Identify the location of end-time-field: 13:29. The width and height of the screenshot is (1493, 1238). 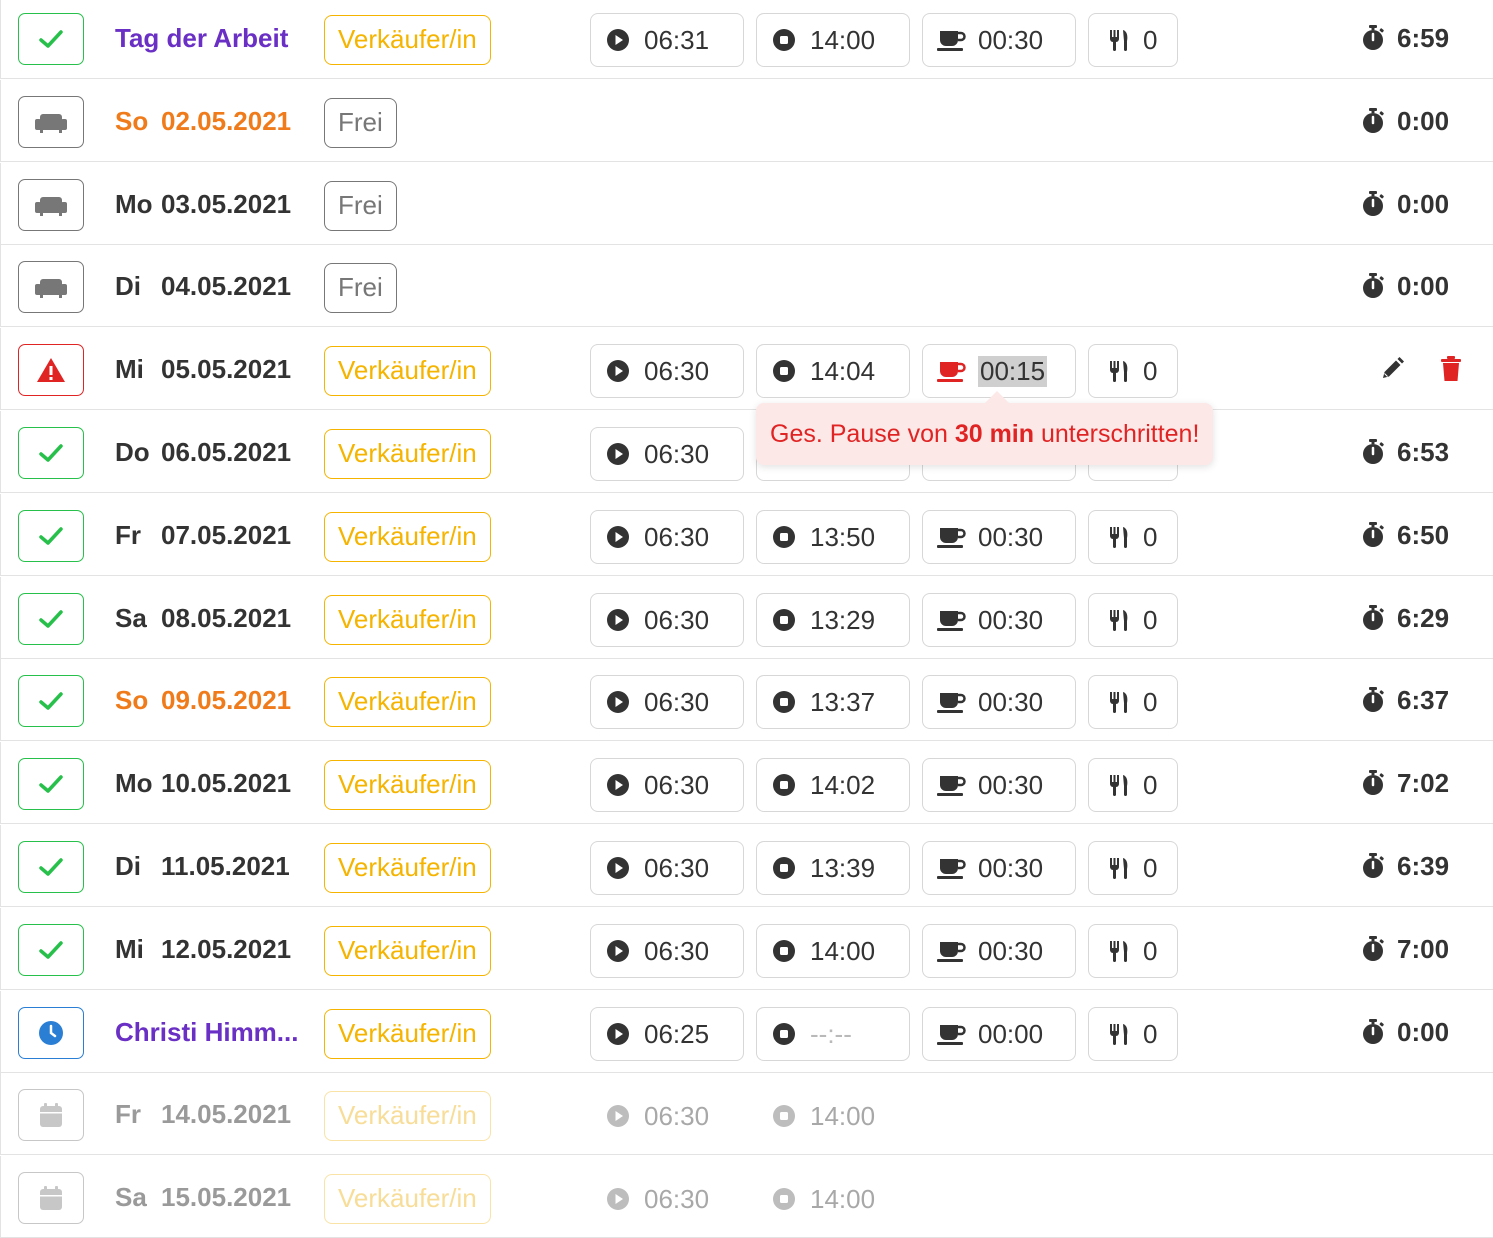
(833, 620).